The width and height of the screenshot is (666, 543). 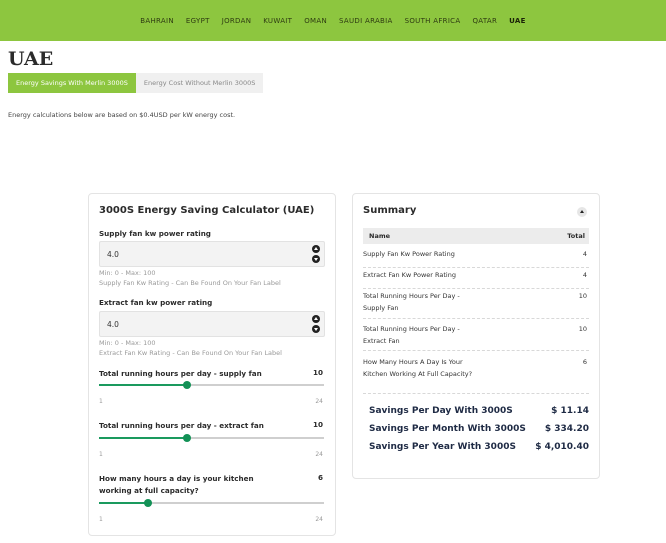 What do you see at coordinates (101, 454) in the screenshot?
I see `extract-hours-min: 1` at bounding box center [101, 454].